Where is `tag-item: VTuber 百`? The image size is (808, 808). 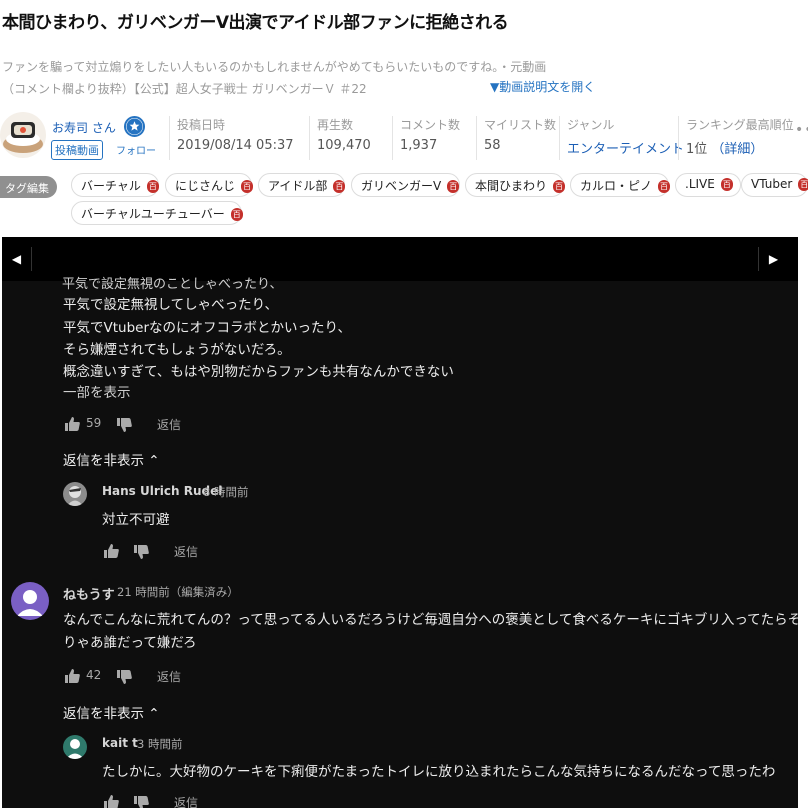
tag-item: VTuber 百 is located at coordinates (774, 185).